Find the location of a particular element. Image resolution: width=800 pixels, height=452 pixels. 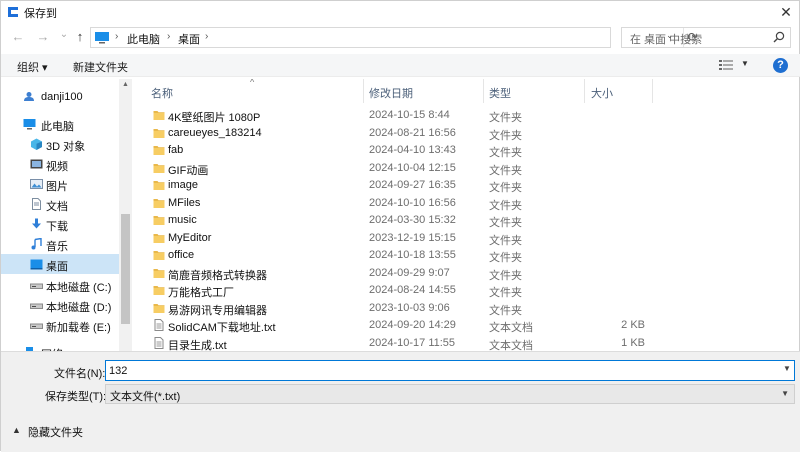

file-name: SolidCAM下载地址.txt is located at coordinates (222, 328).